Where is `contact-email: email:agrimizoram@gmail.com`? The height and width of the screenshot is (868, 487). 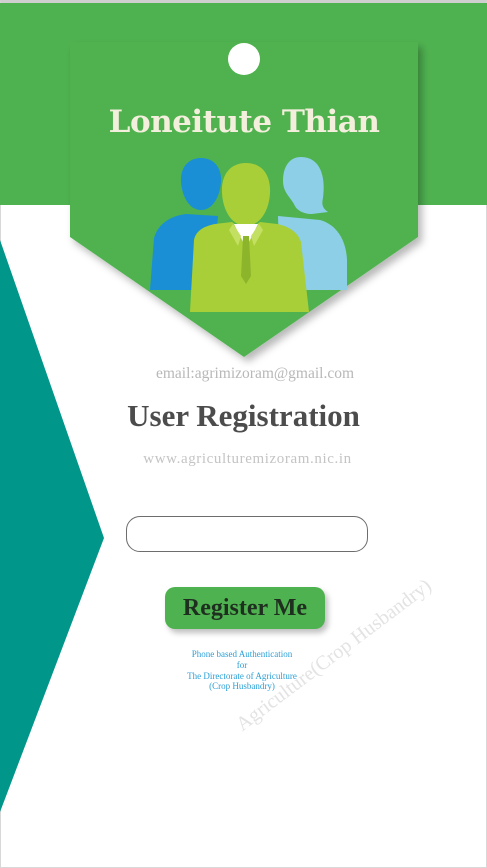
contact-email: email:agrimizoram@gmail.com is located at coordinates (255, 373).